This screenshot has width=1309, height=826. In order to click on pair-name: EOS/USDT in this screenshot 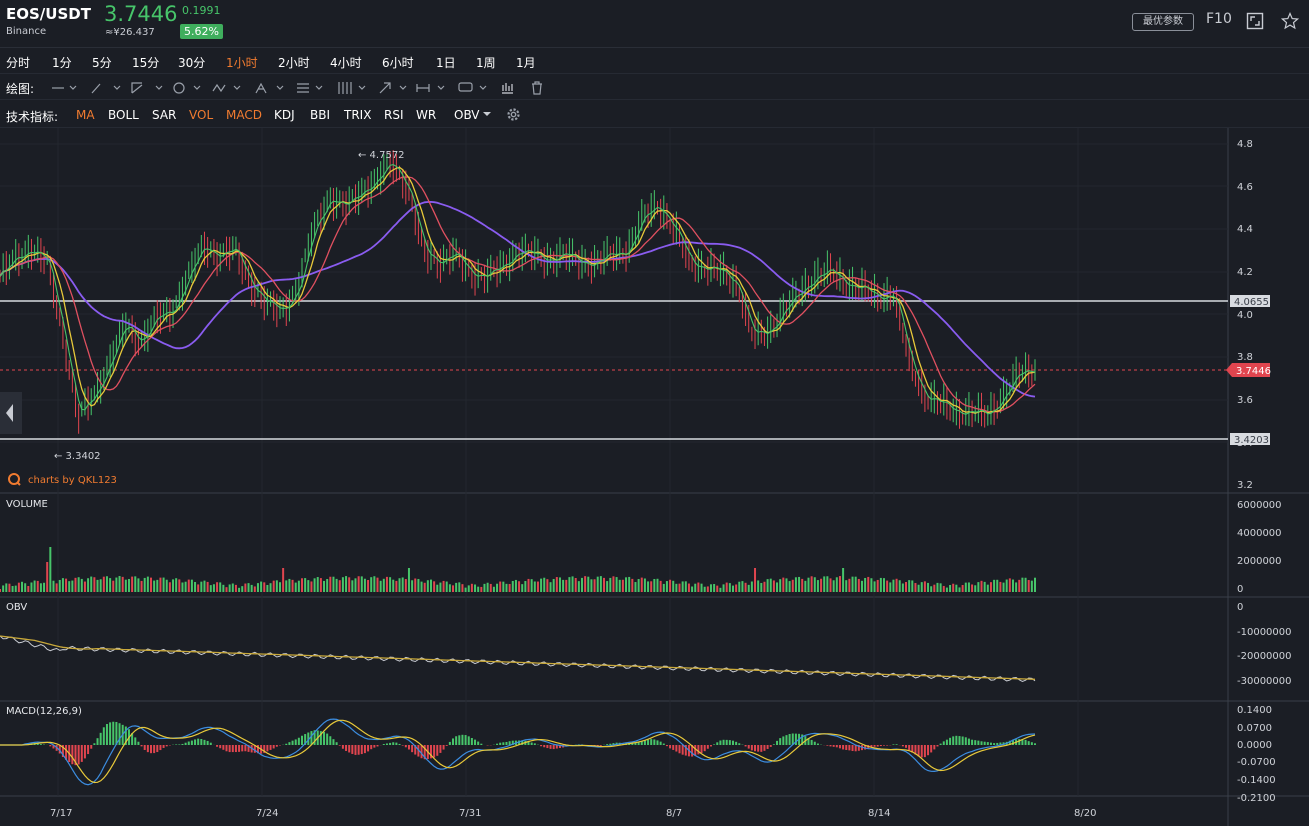, I will do `click(48, 14)`.